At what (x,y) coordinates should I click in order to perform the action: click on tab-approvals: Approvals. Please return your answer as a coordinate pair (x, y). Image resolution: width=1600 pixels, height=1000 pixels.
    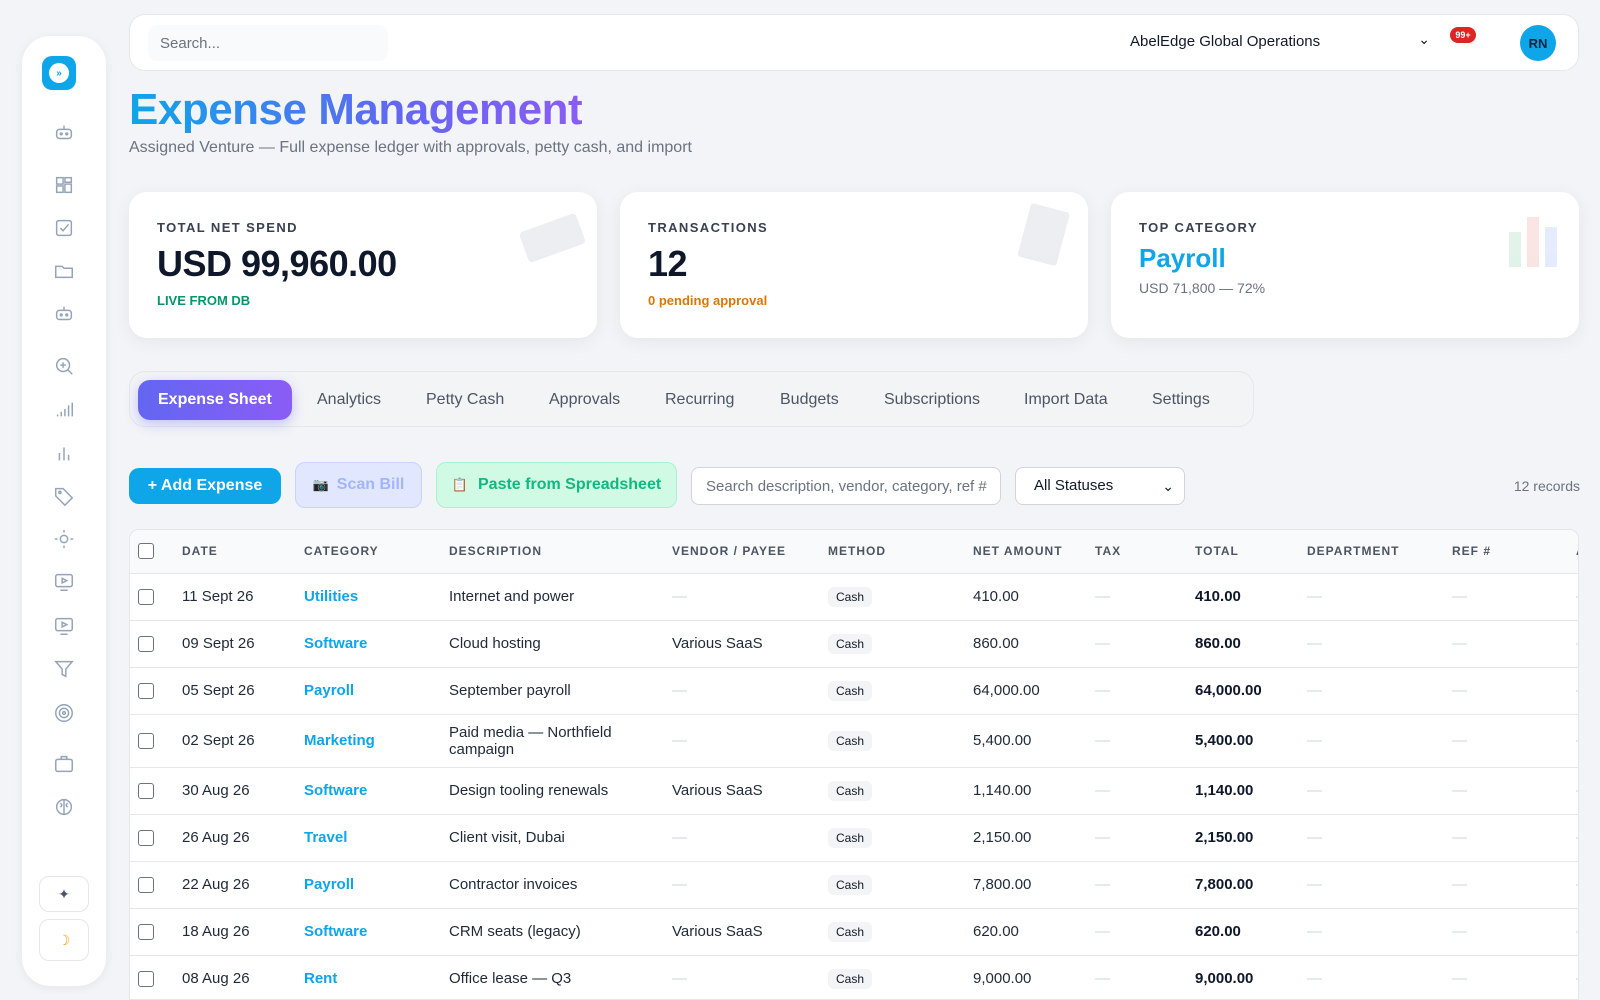
    Looking at the image, I should click on (584, 400).